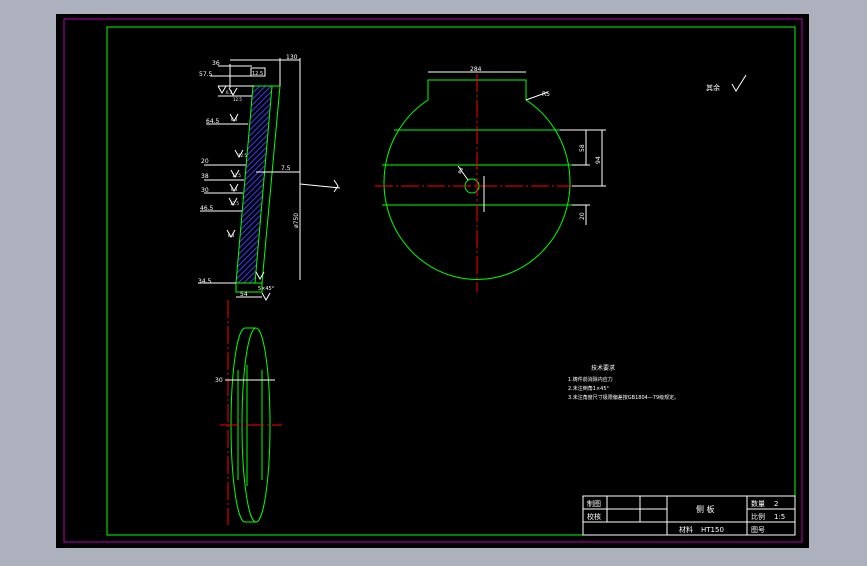 Image resolution: width=867 pixels, height=566 pixels. What do you see at coordinates (205, 176) in the screenshot?
I see `dim-38: 38` at bounding box center [205, 176].